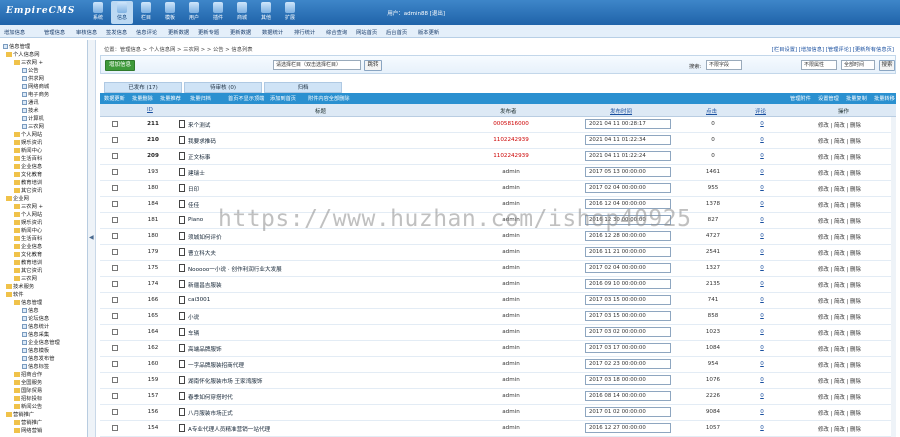  I want to click on sidebar-tree-item: 信息标签, so click(35, 367).